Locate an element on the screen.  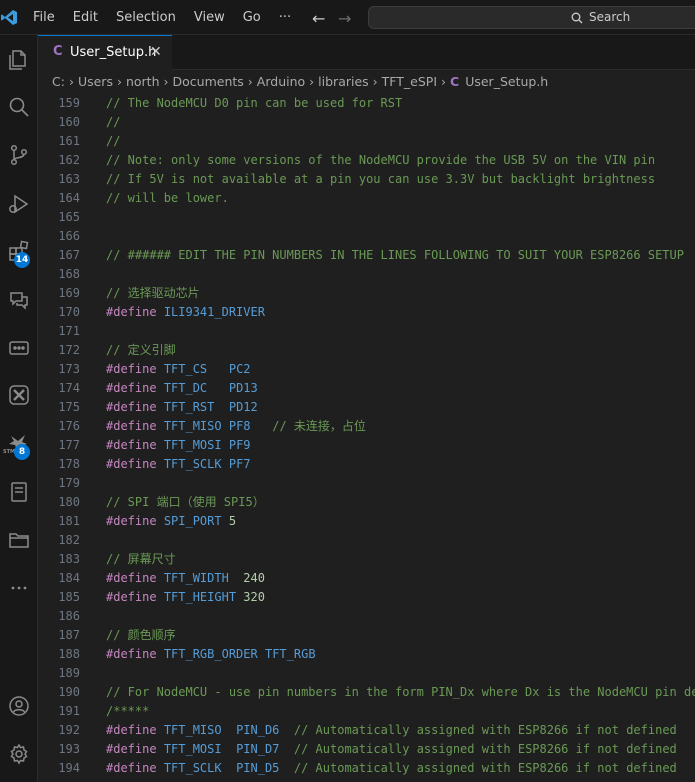
breadcrumb-documents: Documents is located at coordinates (208, 81).